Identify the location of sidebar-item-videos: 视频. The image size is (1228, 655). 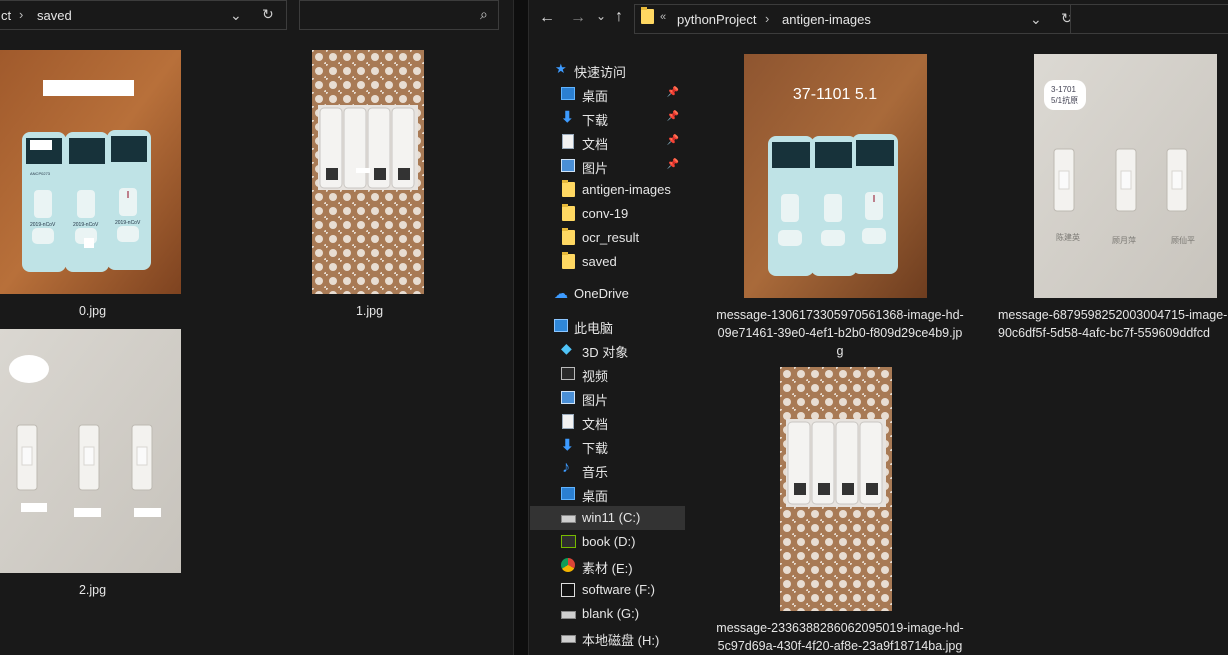
(607, 374).